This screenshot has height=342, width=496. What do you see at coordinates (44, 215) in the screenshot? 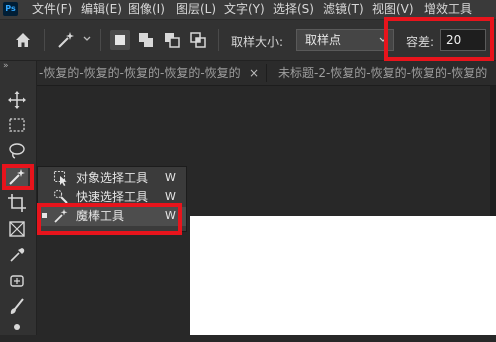
I see `active-tool-marker` at bounding box center [44, 215].